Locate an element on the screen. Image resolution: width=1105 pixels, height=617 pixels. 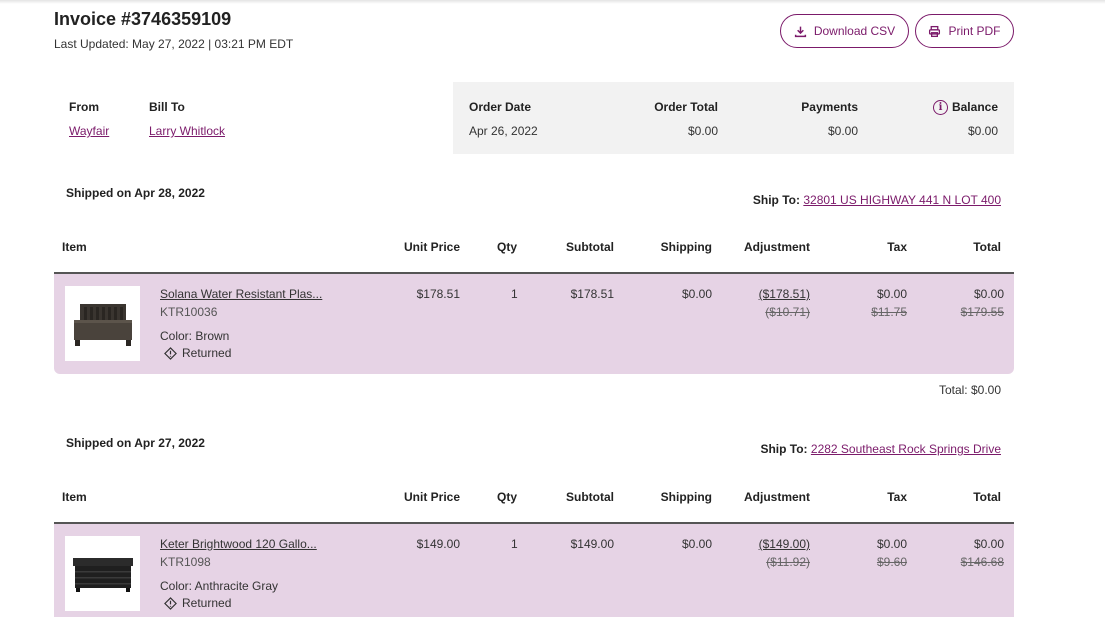
download-csv-label: Download CSV is located at coordinates (854, 31).